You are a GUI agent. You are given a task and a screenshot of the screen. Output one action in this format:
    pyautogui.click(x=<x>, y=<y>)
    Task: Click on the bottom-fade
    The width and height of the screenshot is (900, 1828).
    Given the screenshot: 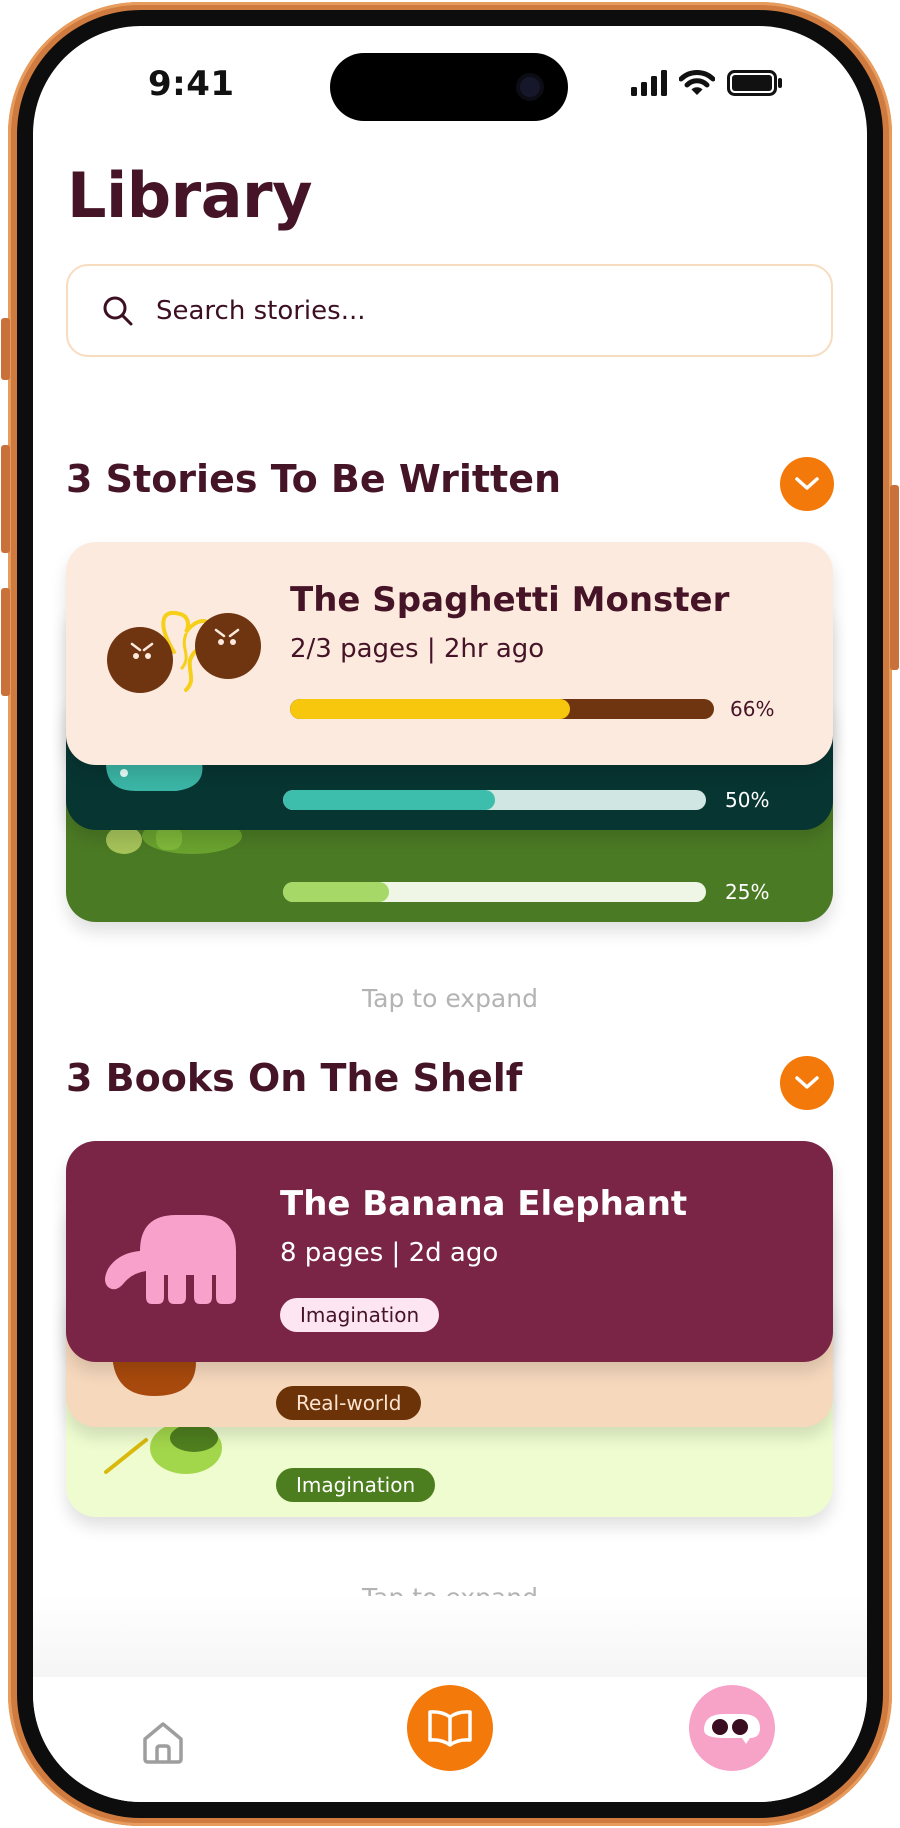 What is the action you would take?
    pyautogui.click(x=450, y=1641)
    